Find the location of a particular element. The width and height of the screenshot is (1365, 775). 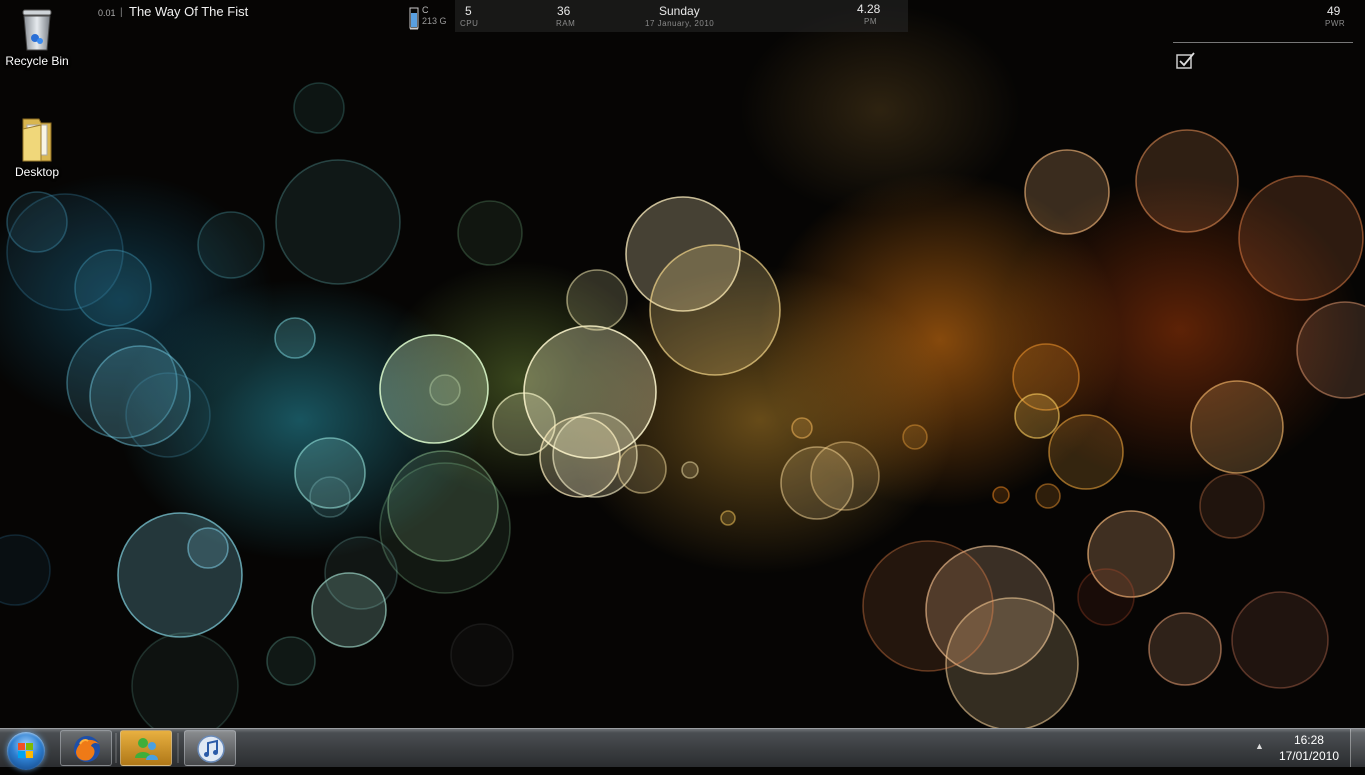

power-value: 49 is located at coordinates (1334, 11).